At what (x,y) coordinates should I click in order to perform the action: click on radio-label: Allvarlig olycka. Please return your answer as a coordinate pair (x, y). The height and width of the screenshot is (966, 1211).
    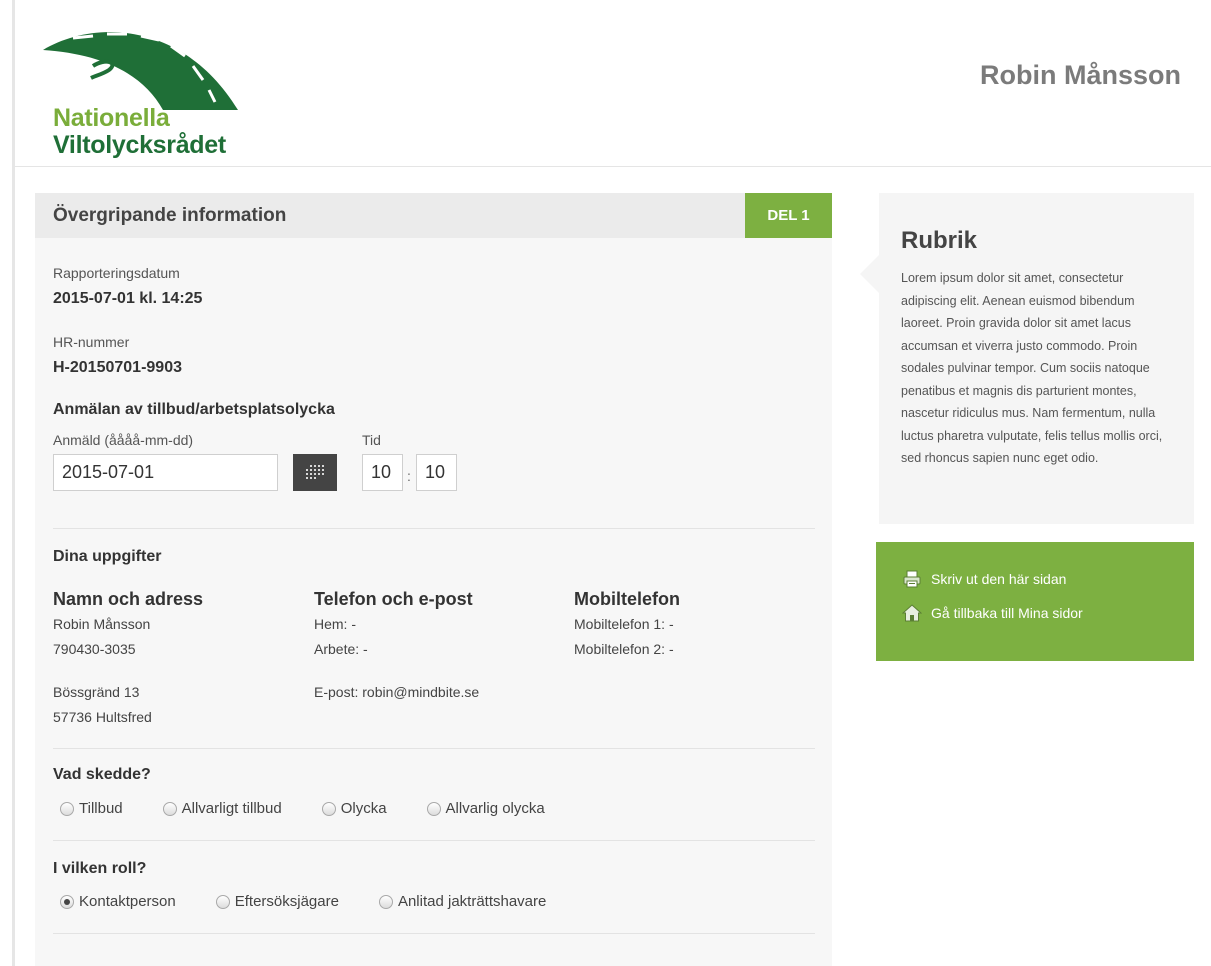
    Looking at the image, I should click on (495, 808).